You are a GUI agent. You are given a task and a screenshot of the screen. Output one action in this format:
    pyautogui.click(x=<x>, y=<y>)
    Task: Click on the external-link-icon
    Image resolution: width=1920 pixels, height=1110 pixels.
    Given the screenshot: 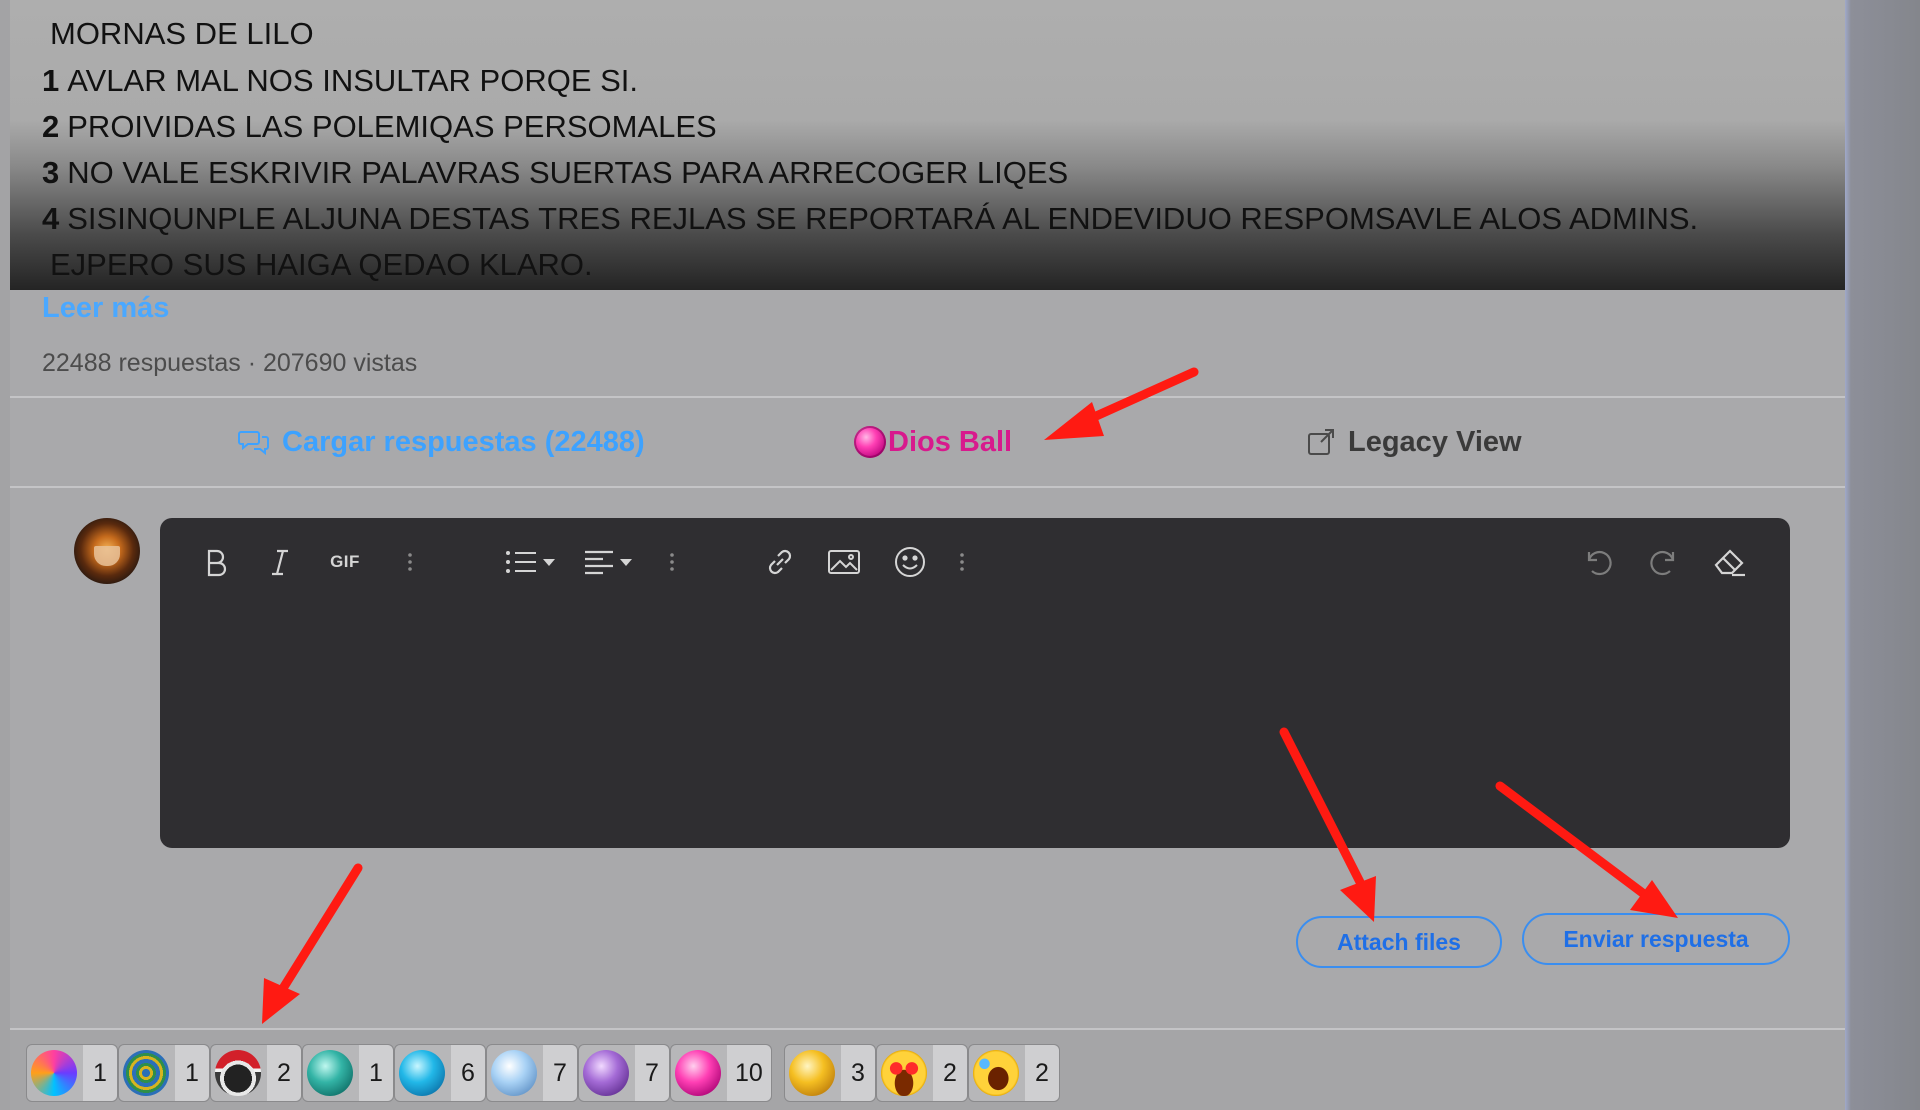 What is the action you would take?
    pyautogui.click(x=1321, y=442)
    